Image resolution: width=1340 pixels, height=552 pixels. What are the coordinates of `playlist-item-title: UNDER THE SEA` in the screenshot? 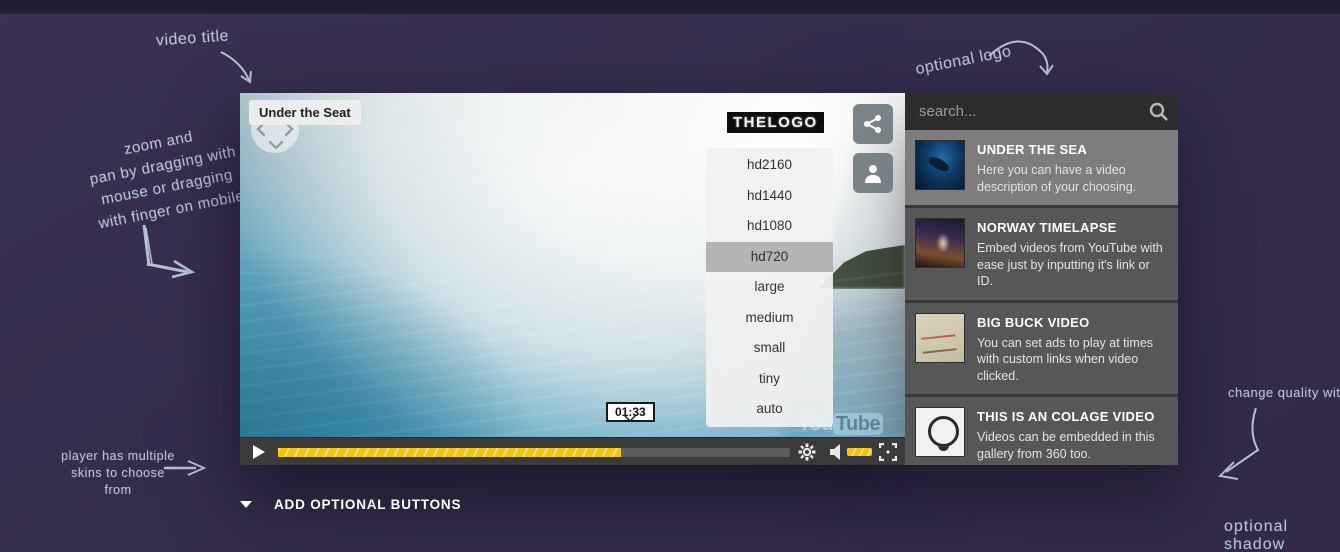 It's located at (1032, 149).